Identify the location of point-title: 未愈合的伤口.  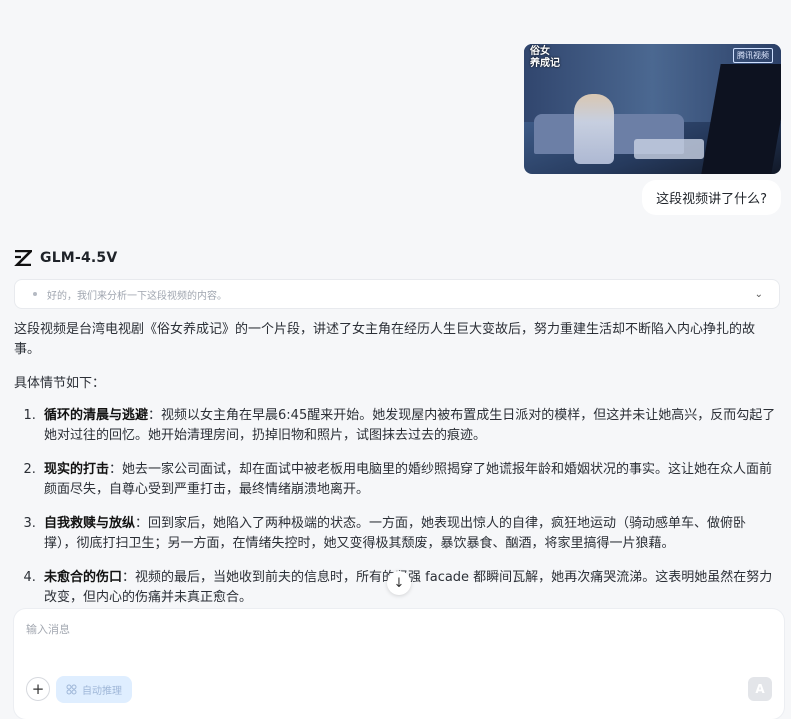
(83, 577).